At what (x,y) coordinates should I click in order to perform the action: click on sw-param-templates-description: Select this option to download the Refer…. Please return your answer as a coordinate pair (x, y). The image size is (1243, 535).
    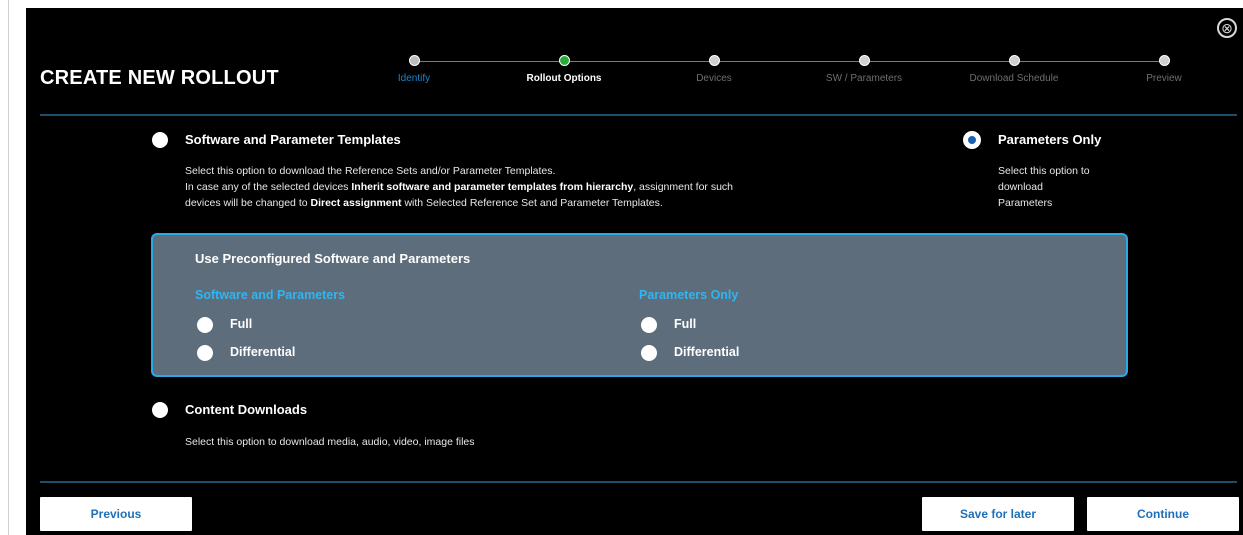
    Looking at the image, I should click on (565, 187).